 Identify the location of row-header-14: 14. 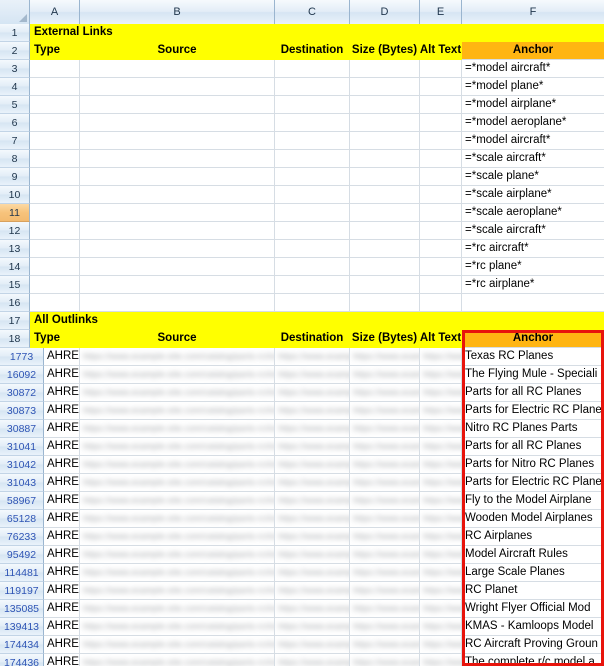
(15, 267).